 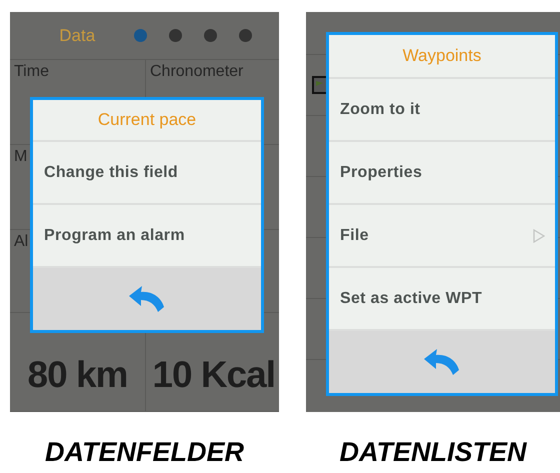 What do you see at coordinates (197, 72) in the screenshot?
I see `field-label: Chronometer` at bounding box center [197, 72].